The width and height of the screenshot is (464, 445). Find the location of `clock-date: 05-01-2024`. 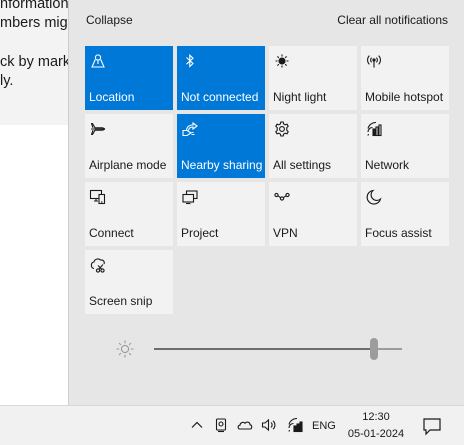

clock-date: 05-01-2024 is located at coordinates (376, 434).